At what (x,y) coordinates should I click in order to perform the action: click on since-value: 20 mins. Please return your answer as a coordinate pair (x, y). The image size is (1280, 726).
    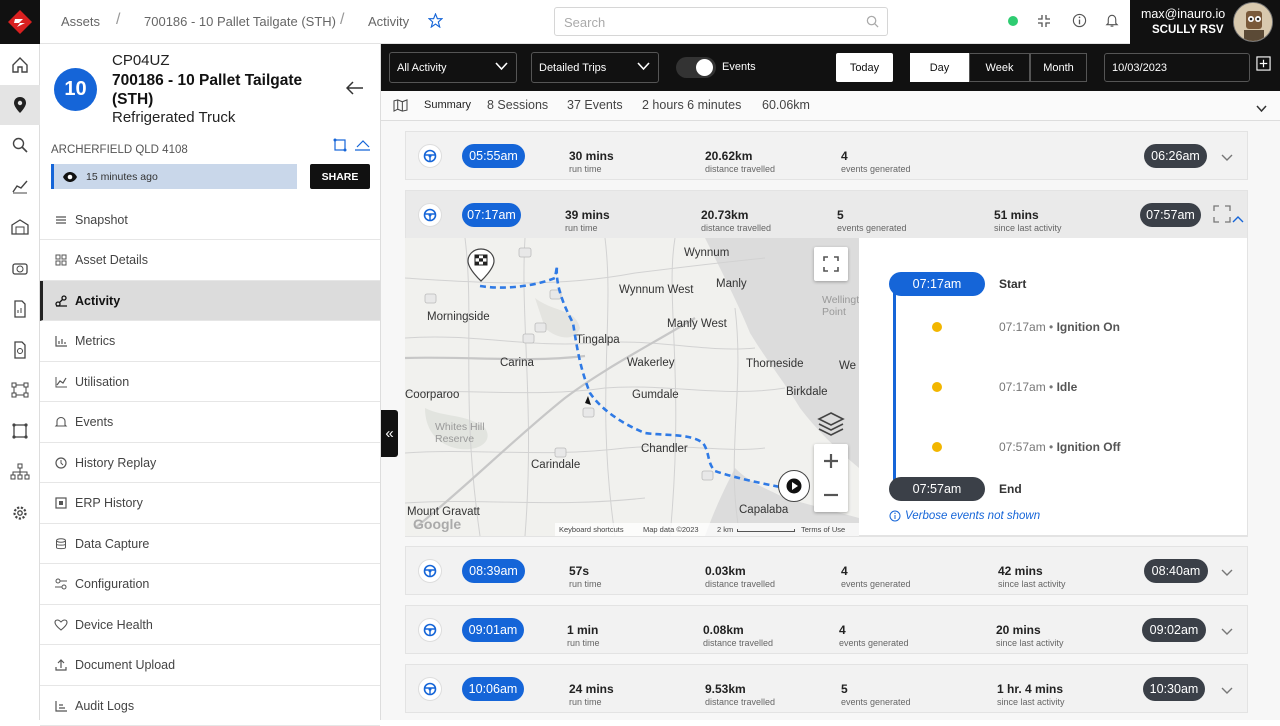
    Looking at the image, I should click on (1018, 630).